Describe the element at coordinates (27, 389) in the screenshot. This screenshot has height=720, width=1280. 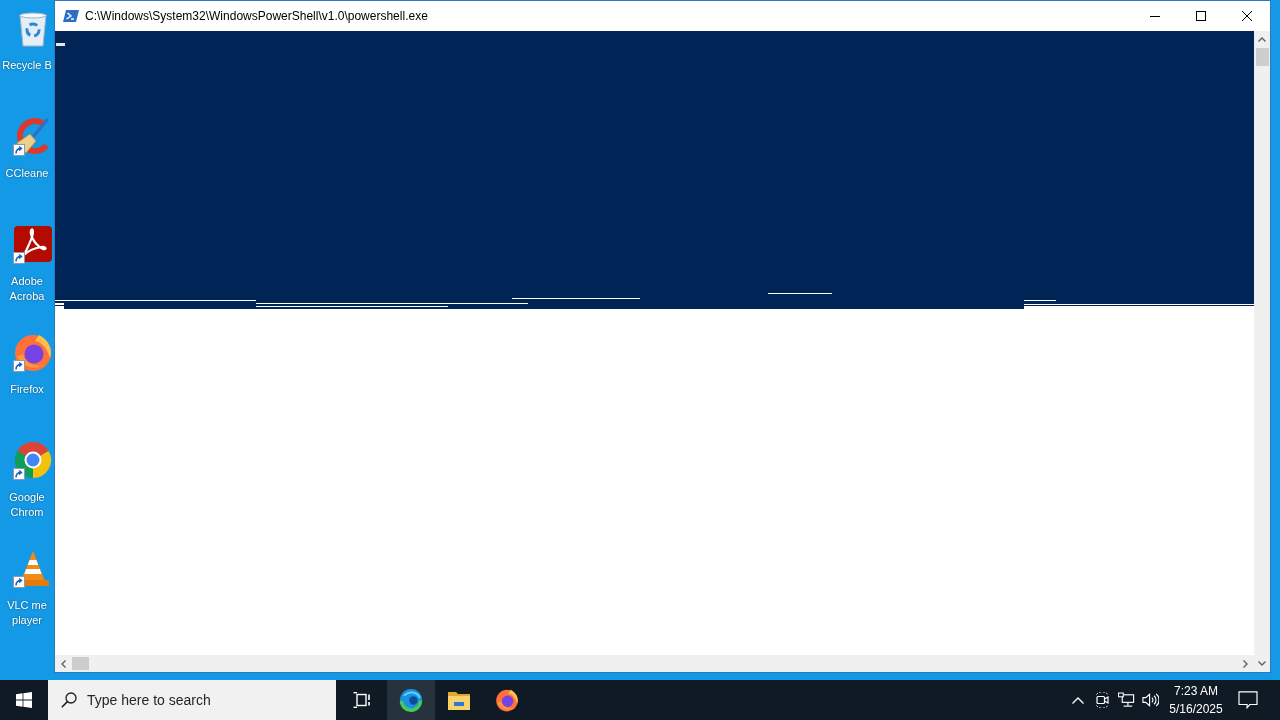
I see `icon-label: Firefox` at that location.